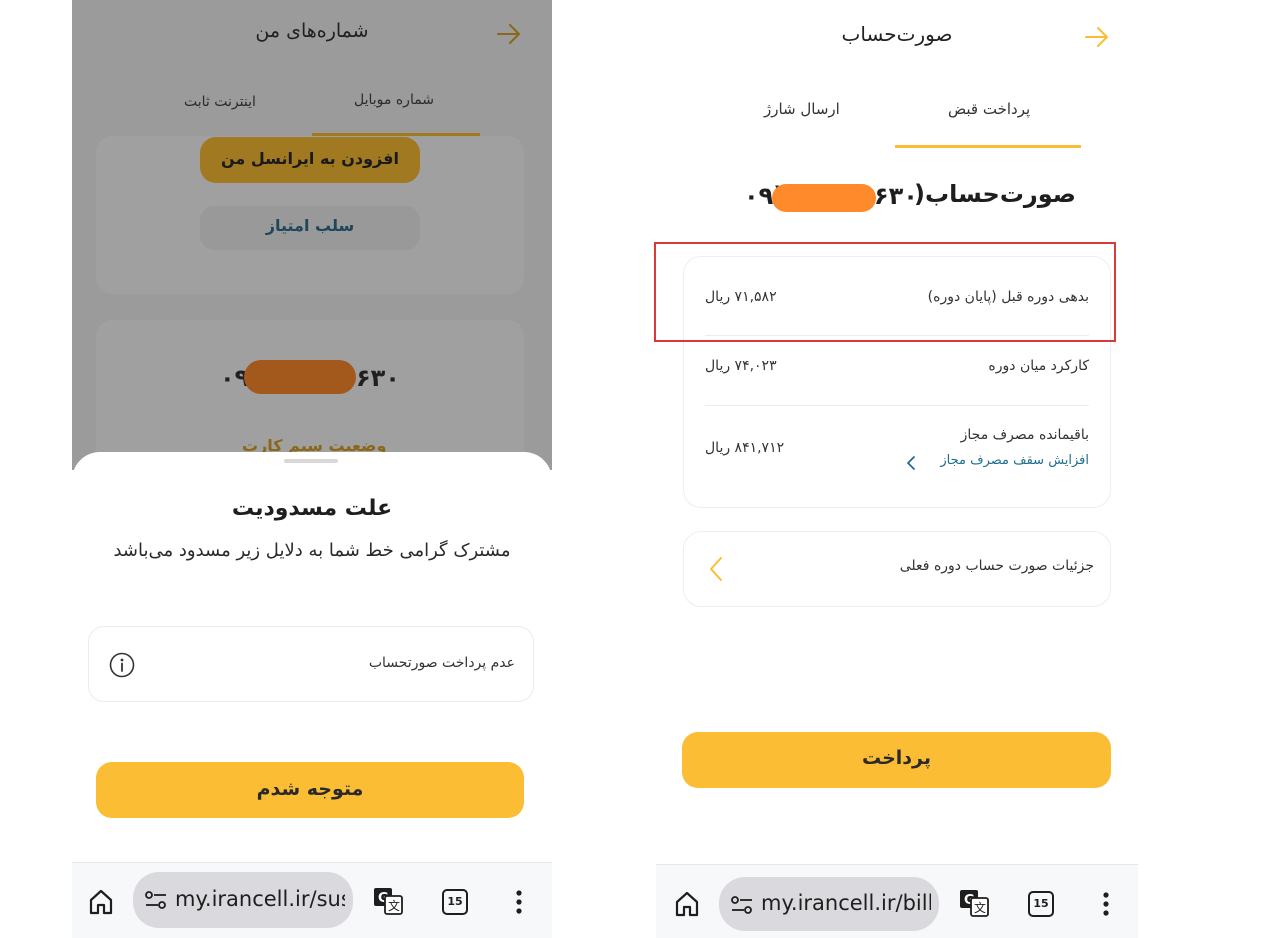 The image size is (1280, 938). I want to click on reason-card: عدم پرداخت صورتحساب, so click(311, 664).